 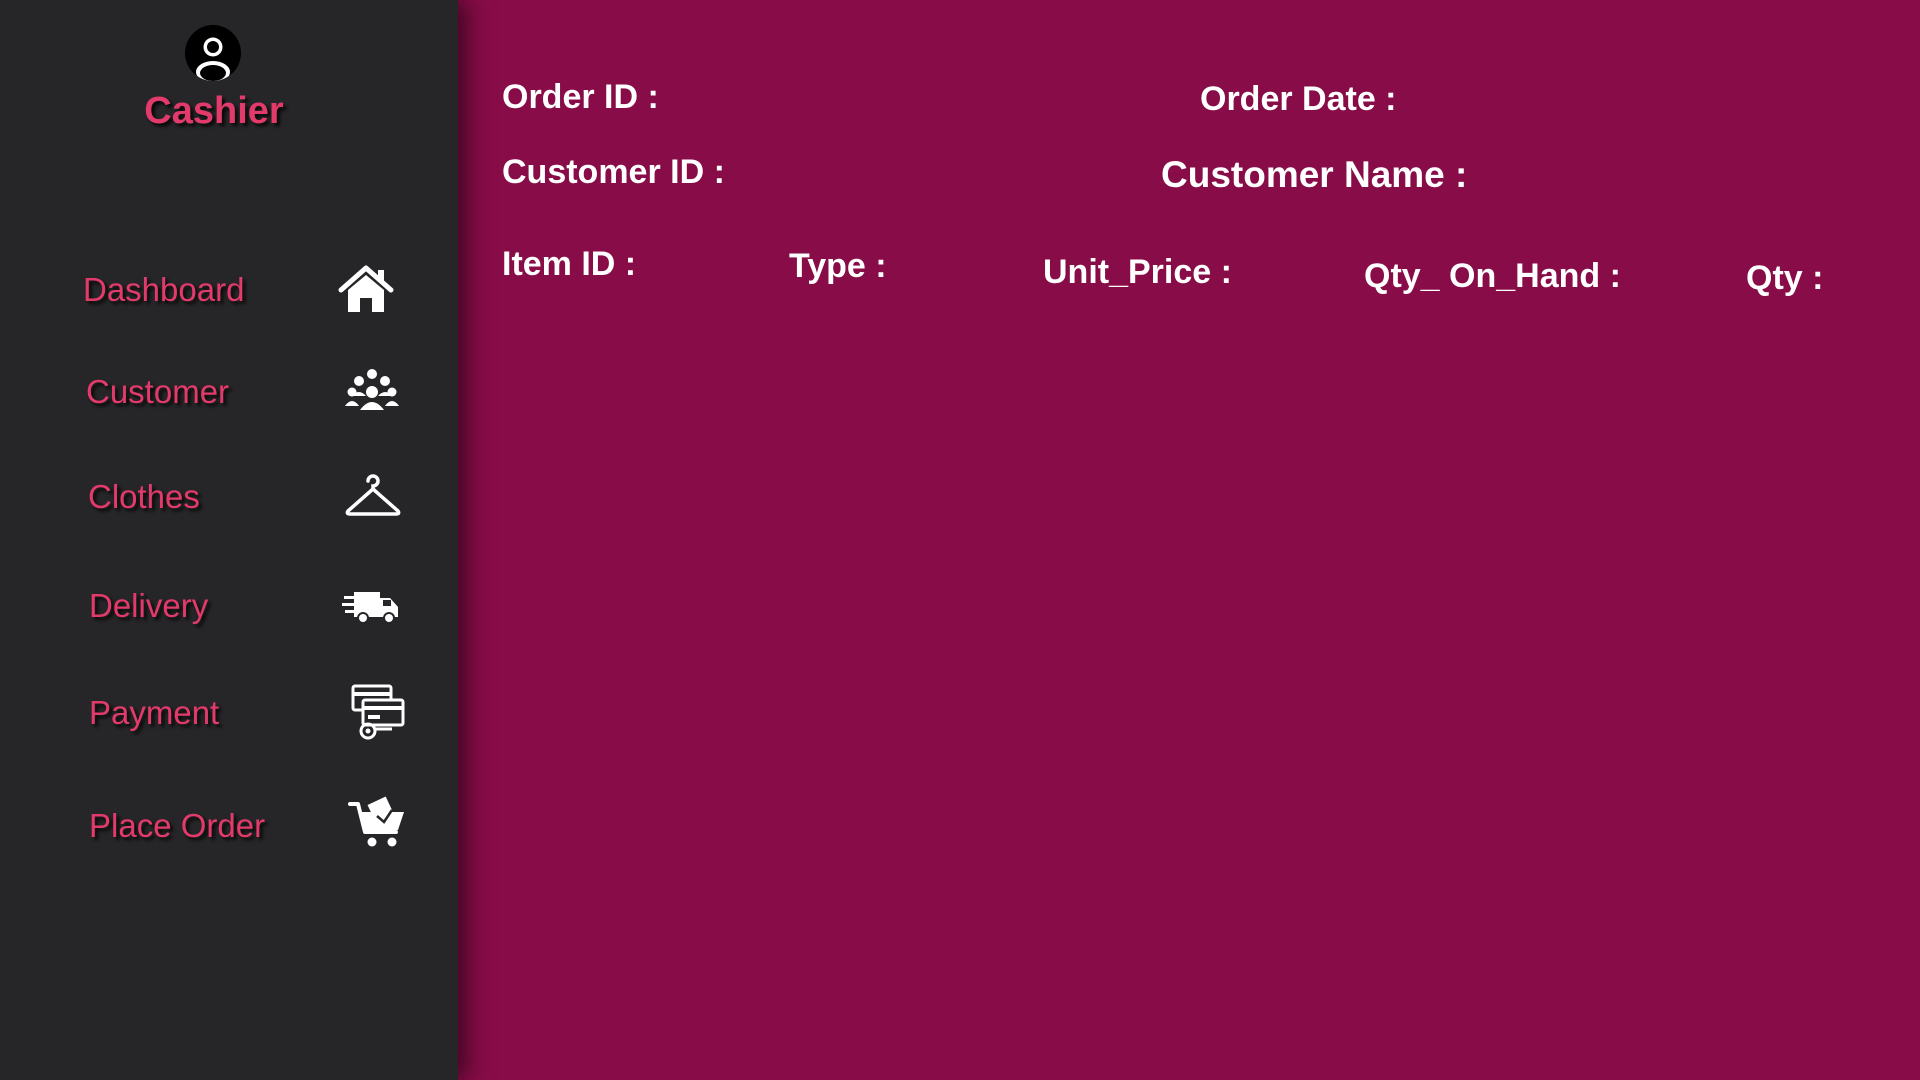 I want to click on nav-label-place-order: Place Order, so click(x=177, y=825).